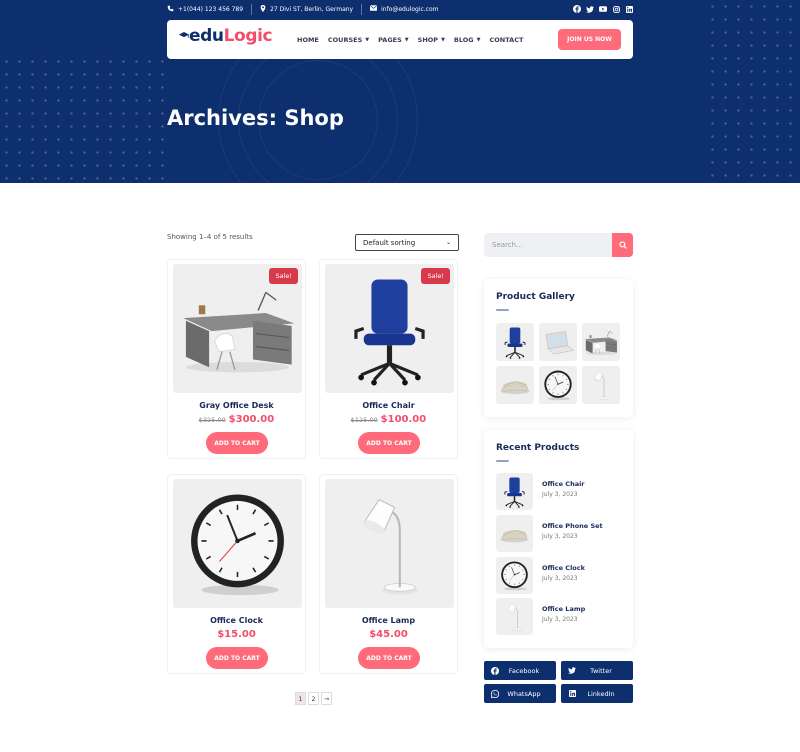  What do you see at coordinates (410, 39) in the screenshot?
I see `main-menu: HOME COURSES ▼ PAGES ▼ SHOP ▼ BLOG ▼ CONTACT` at bounding box center [410, 39].